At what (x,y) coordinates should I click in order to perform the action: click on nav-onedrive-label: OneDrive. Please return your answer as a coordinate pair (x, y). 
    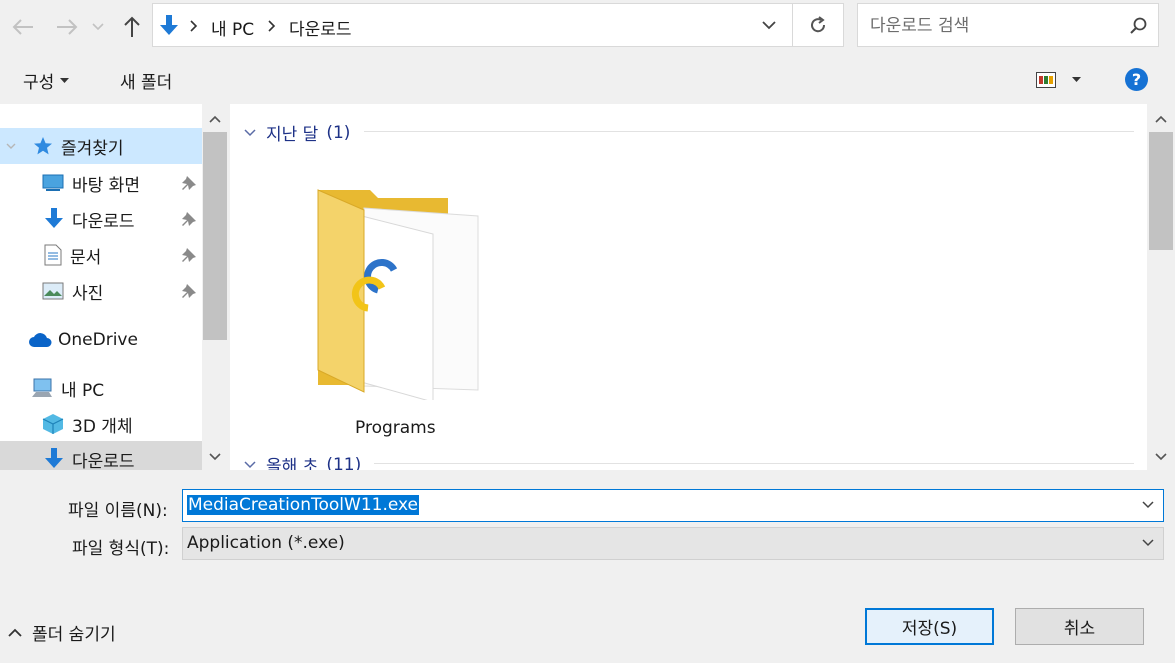
    Looking at the image, I should click on (98, 340).